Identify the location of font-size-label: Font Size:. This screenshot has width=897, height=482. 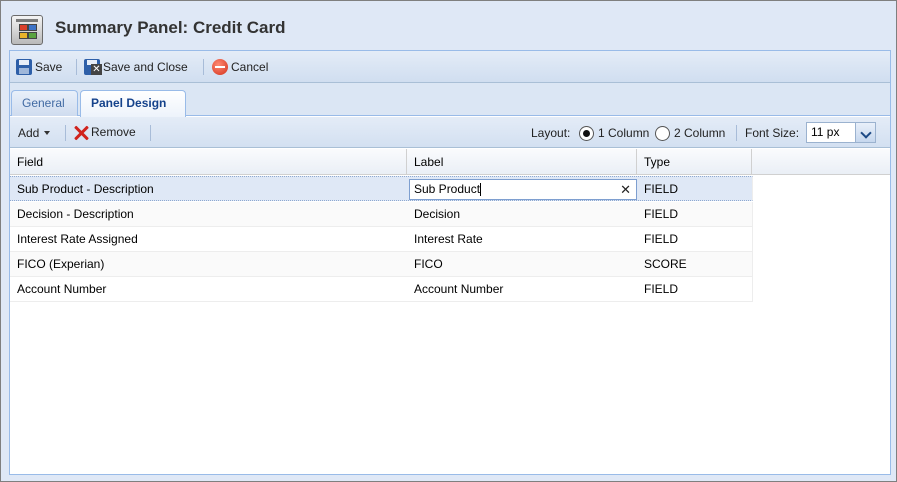
(772, 133).